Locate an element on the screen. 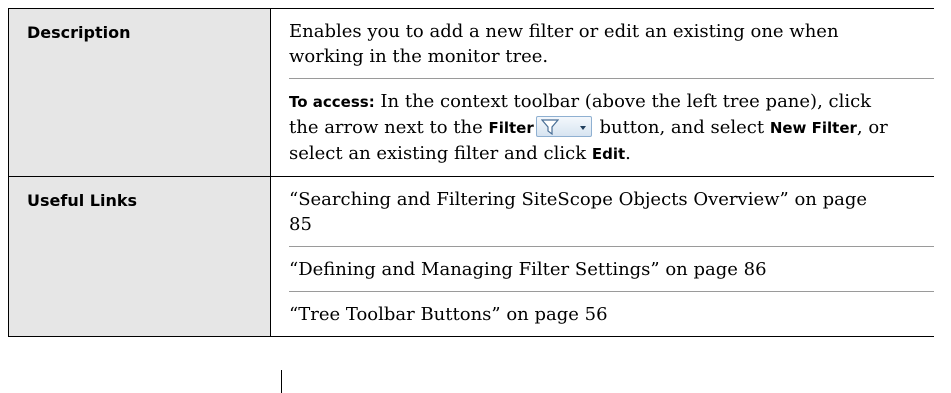  edit-label: Edit is located at coordinates (608, 154).